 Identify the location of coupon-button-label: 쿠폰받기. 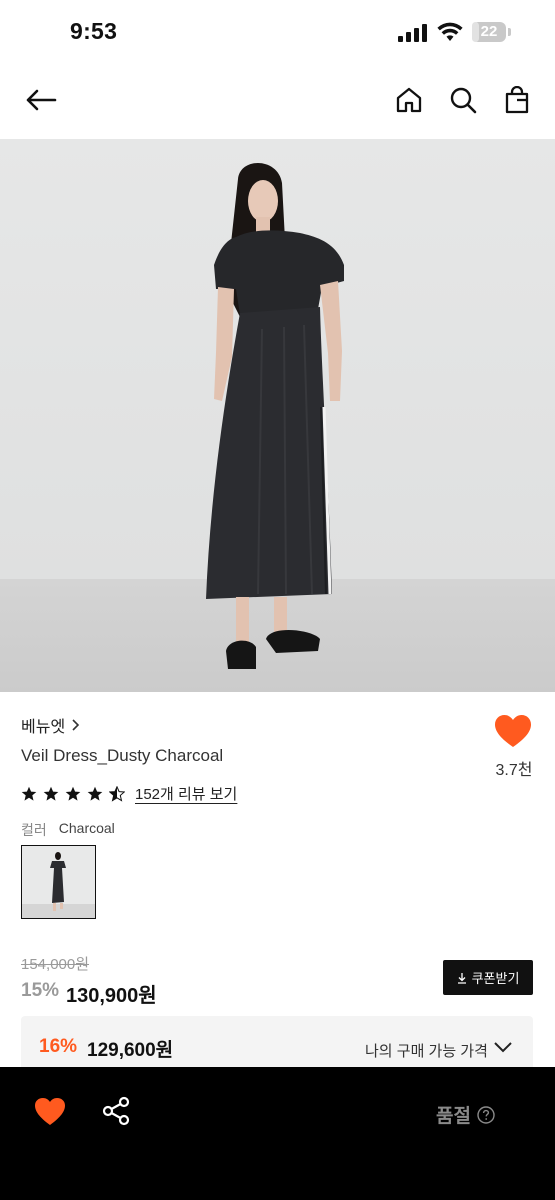
(495, 978).